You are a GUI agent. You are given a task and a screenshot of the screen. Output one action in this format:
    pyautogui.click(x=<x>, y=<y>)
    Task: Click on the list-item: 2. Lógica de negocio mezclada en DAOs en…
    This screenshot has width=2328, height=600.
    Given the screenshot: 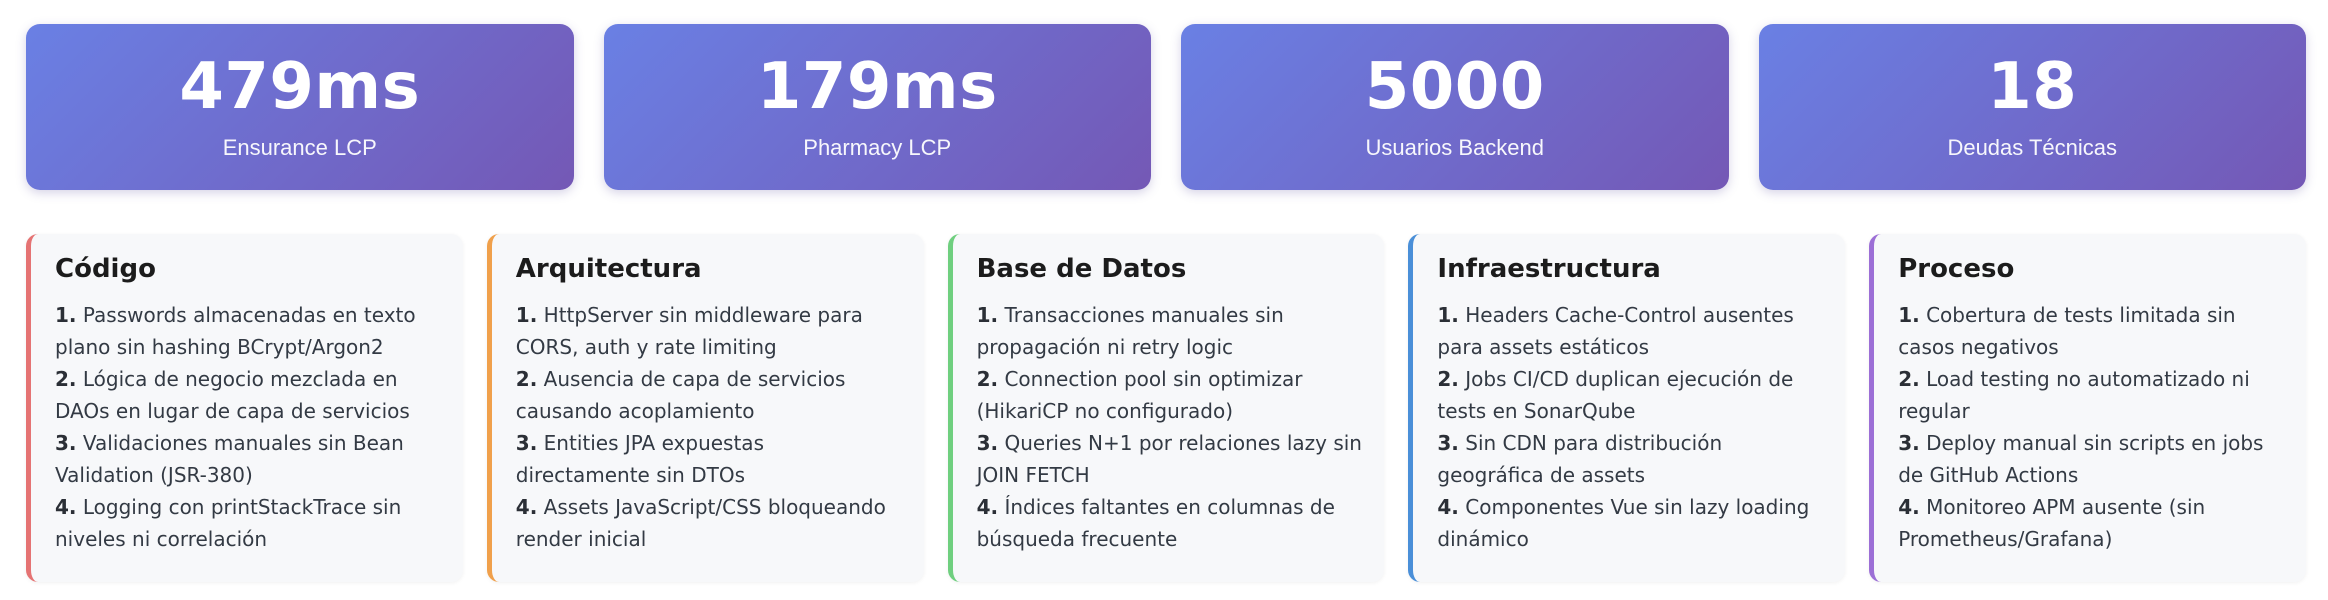 What is the action you would take?
    pyautogui.click(x=248, y=395)
    